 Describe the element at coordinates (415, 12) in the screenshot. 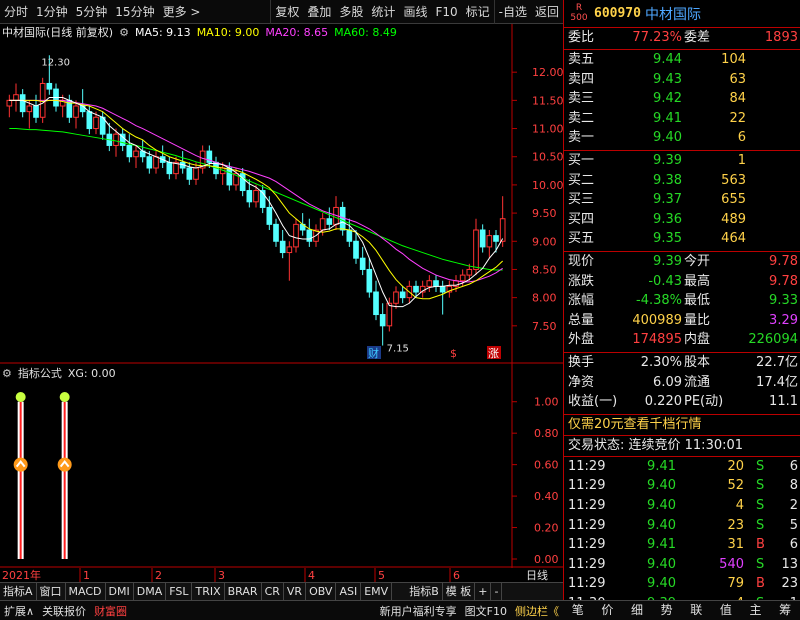

I see `toolbar-item-9: 画线` at that location.